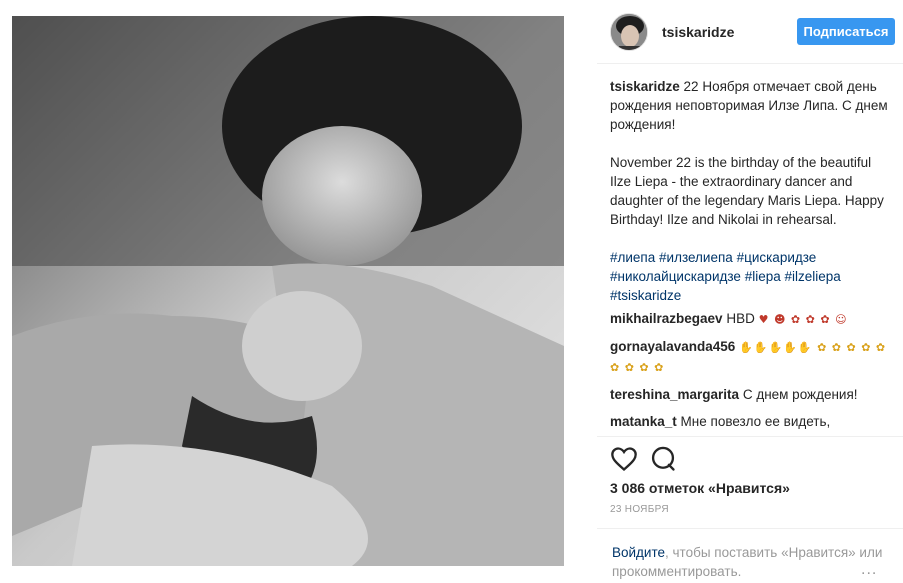 The height and width of the screenshot is (583, 903). Describe the element at coordinates (777, 257) in the screenshot. I see `hashtag-link: #цискаридзе` at that location.